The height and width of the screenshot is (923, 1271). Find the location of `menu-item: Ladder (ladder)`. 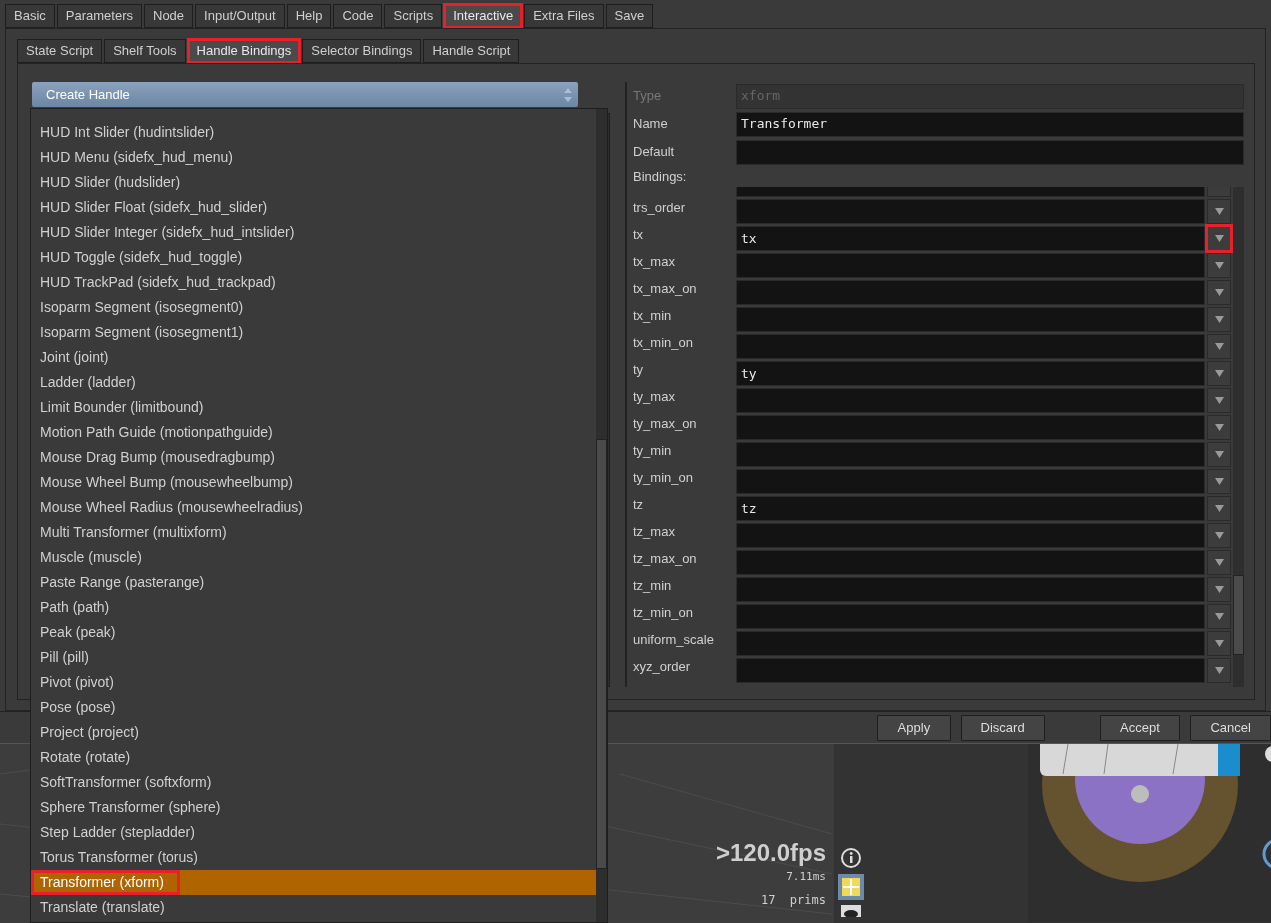

menu-item: Ladder (ladder) is located at coordinates (313, 382).